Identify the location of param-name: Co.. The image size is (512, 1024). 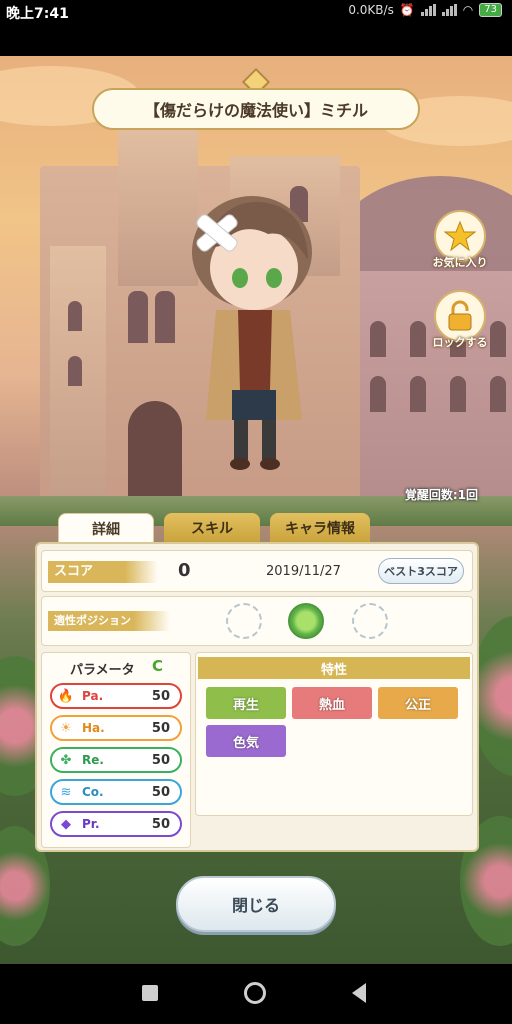
(93, 792).